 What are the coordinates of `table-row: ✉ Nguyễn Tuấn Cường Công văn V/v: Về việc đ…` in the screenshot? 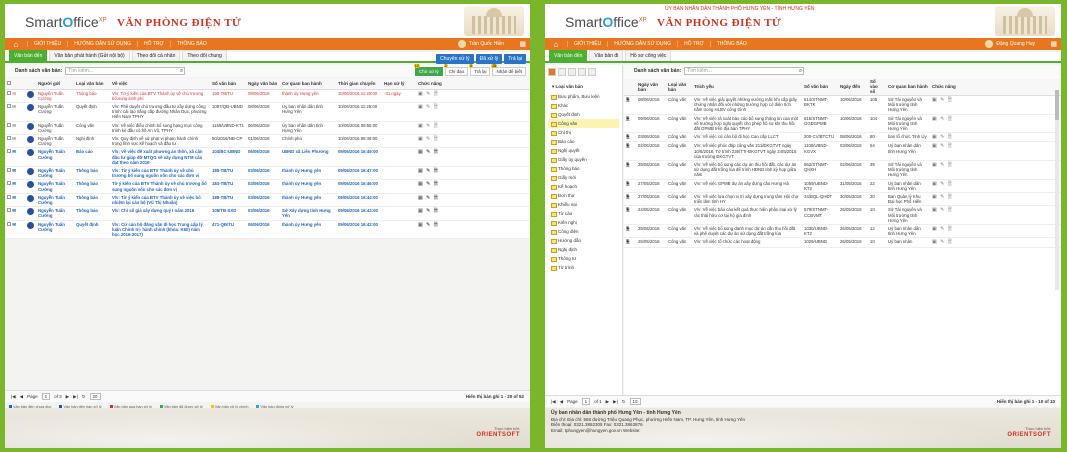 It's located at (267, 128).